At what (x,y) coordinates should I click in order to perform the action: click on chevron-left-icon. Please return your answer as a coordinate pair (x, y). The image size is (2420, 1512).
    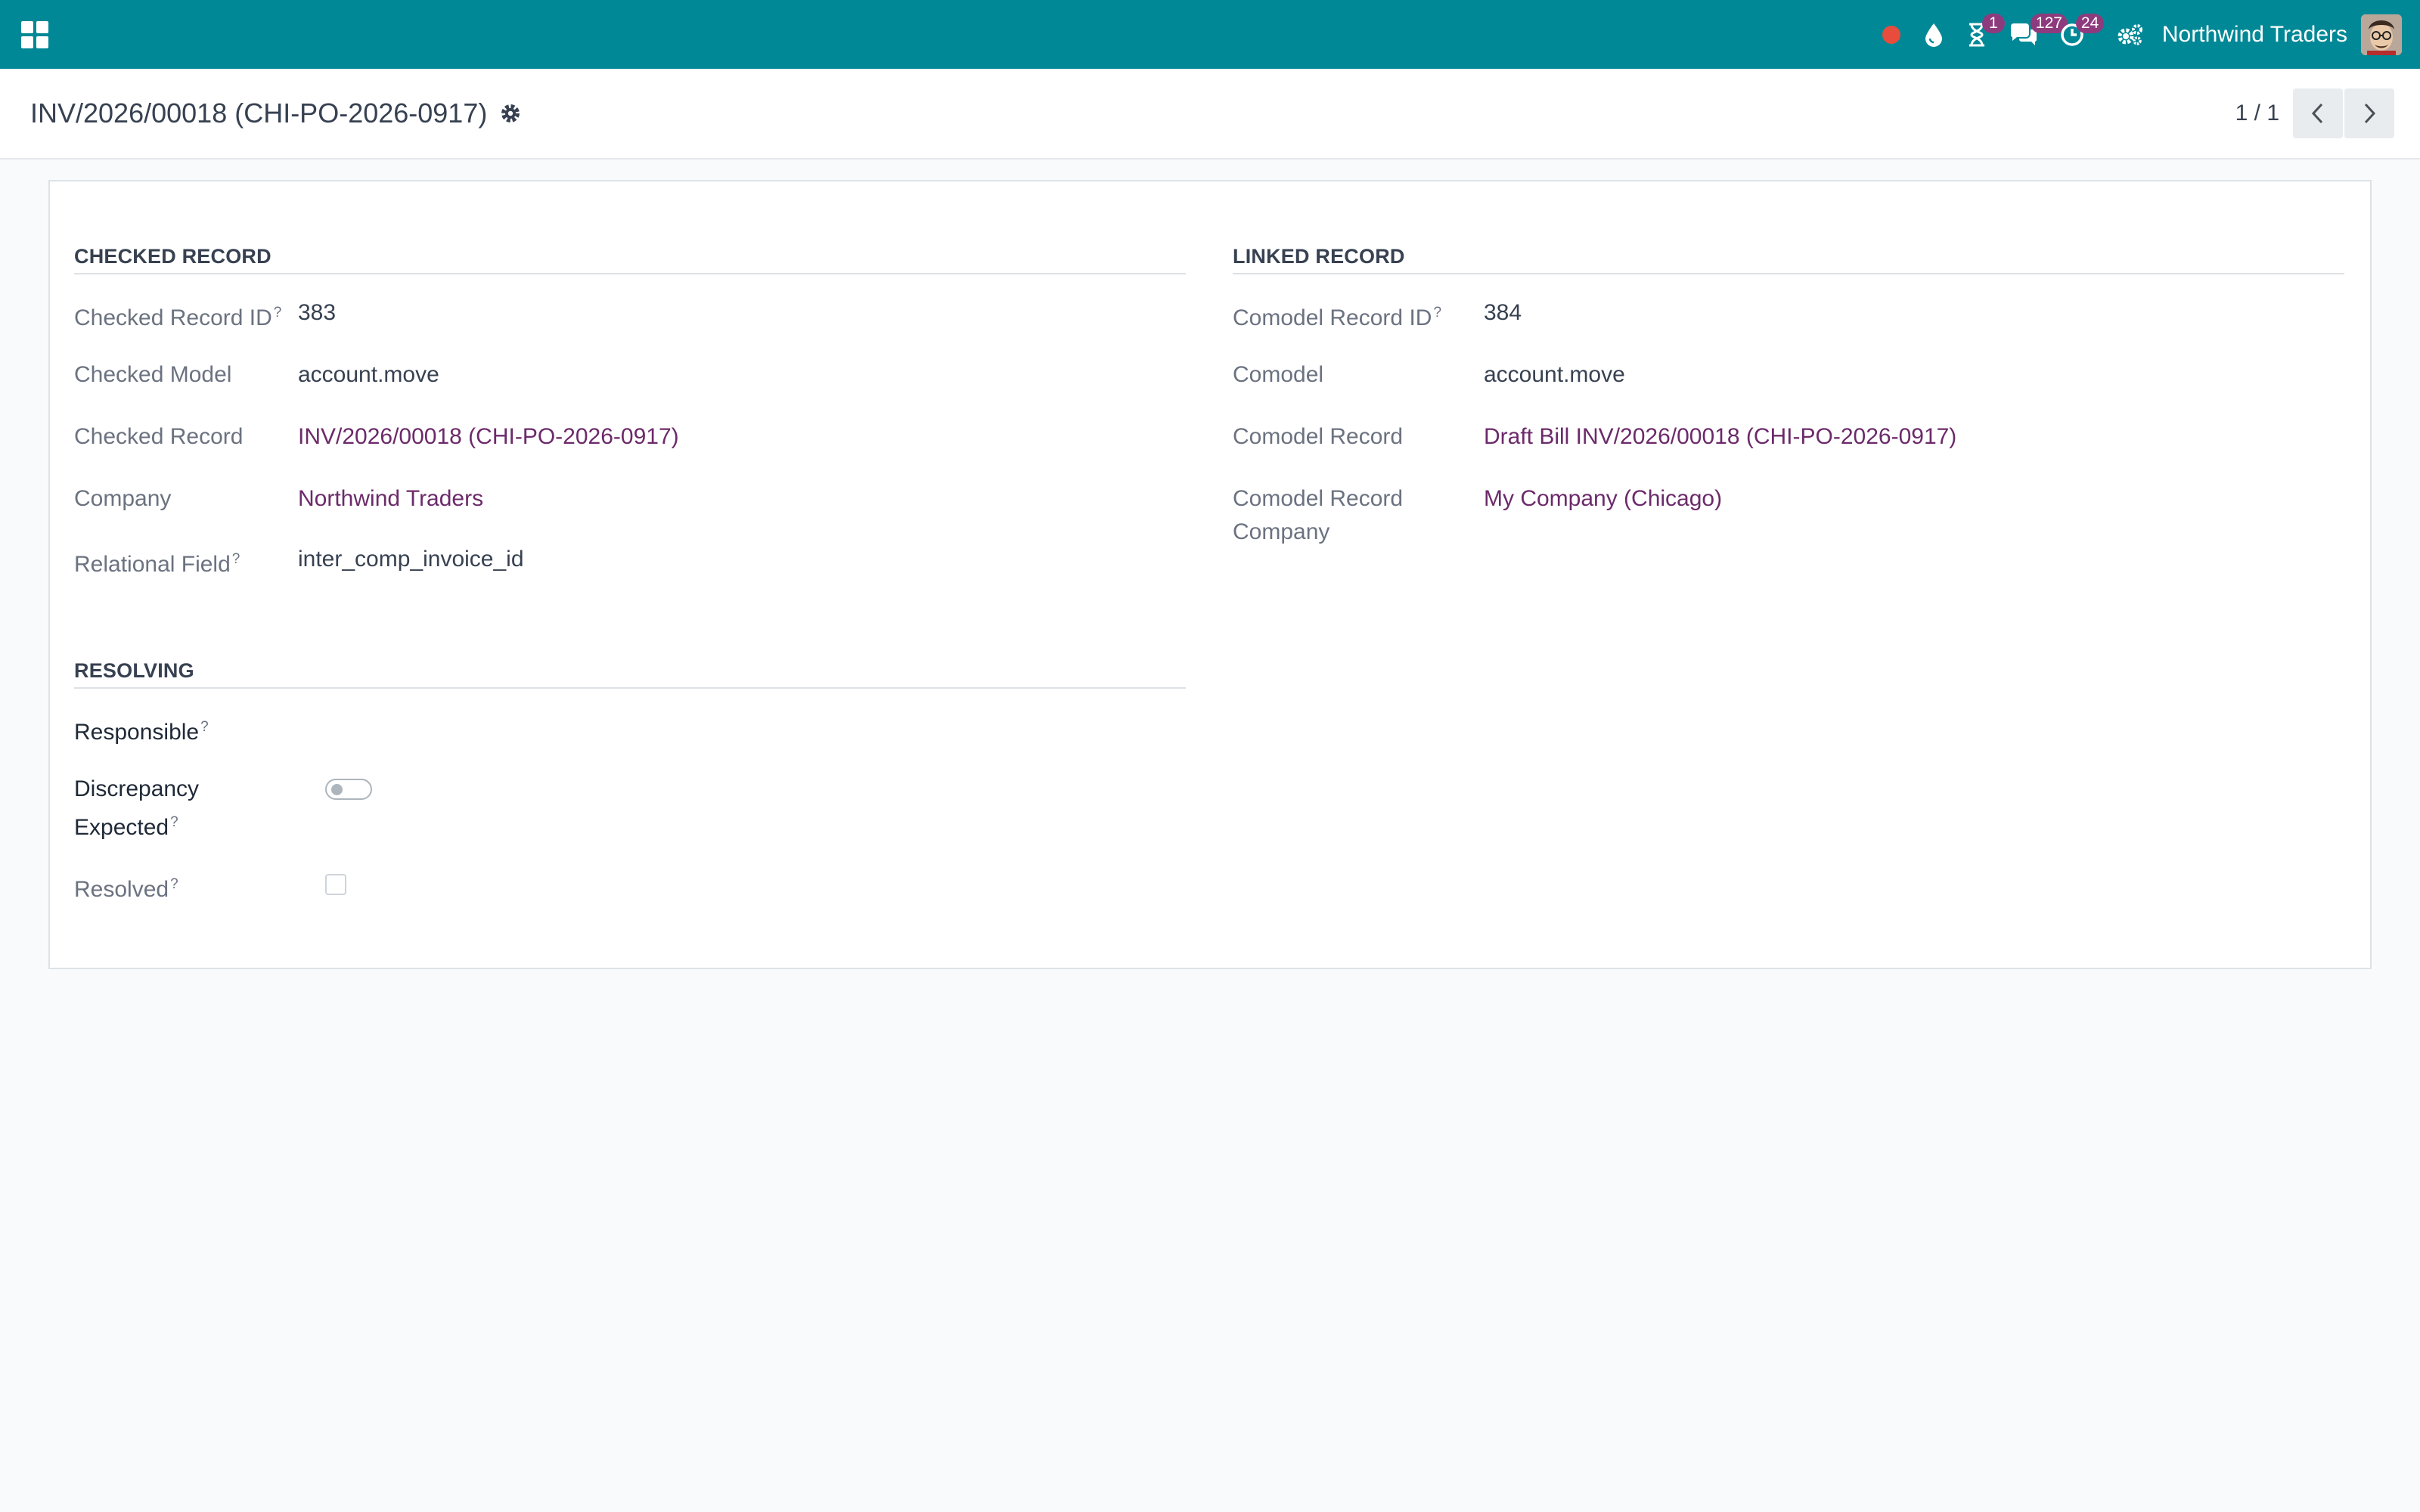
    Looking at the image, I should click on (2317, 113).